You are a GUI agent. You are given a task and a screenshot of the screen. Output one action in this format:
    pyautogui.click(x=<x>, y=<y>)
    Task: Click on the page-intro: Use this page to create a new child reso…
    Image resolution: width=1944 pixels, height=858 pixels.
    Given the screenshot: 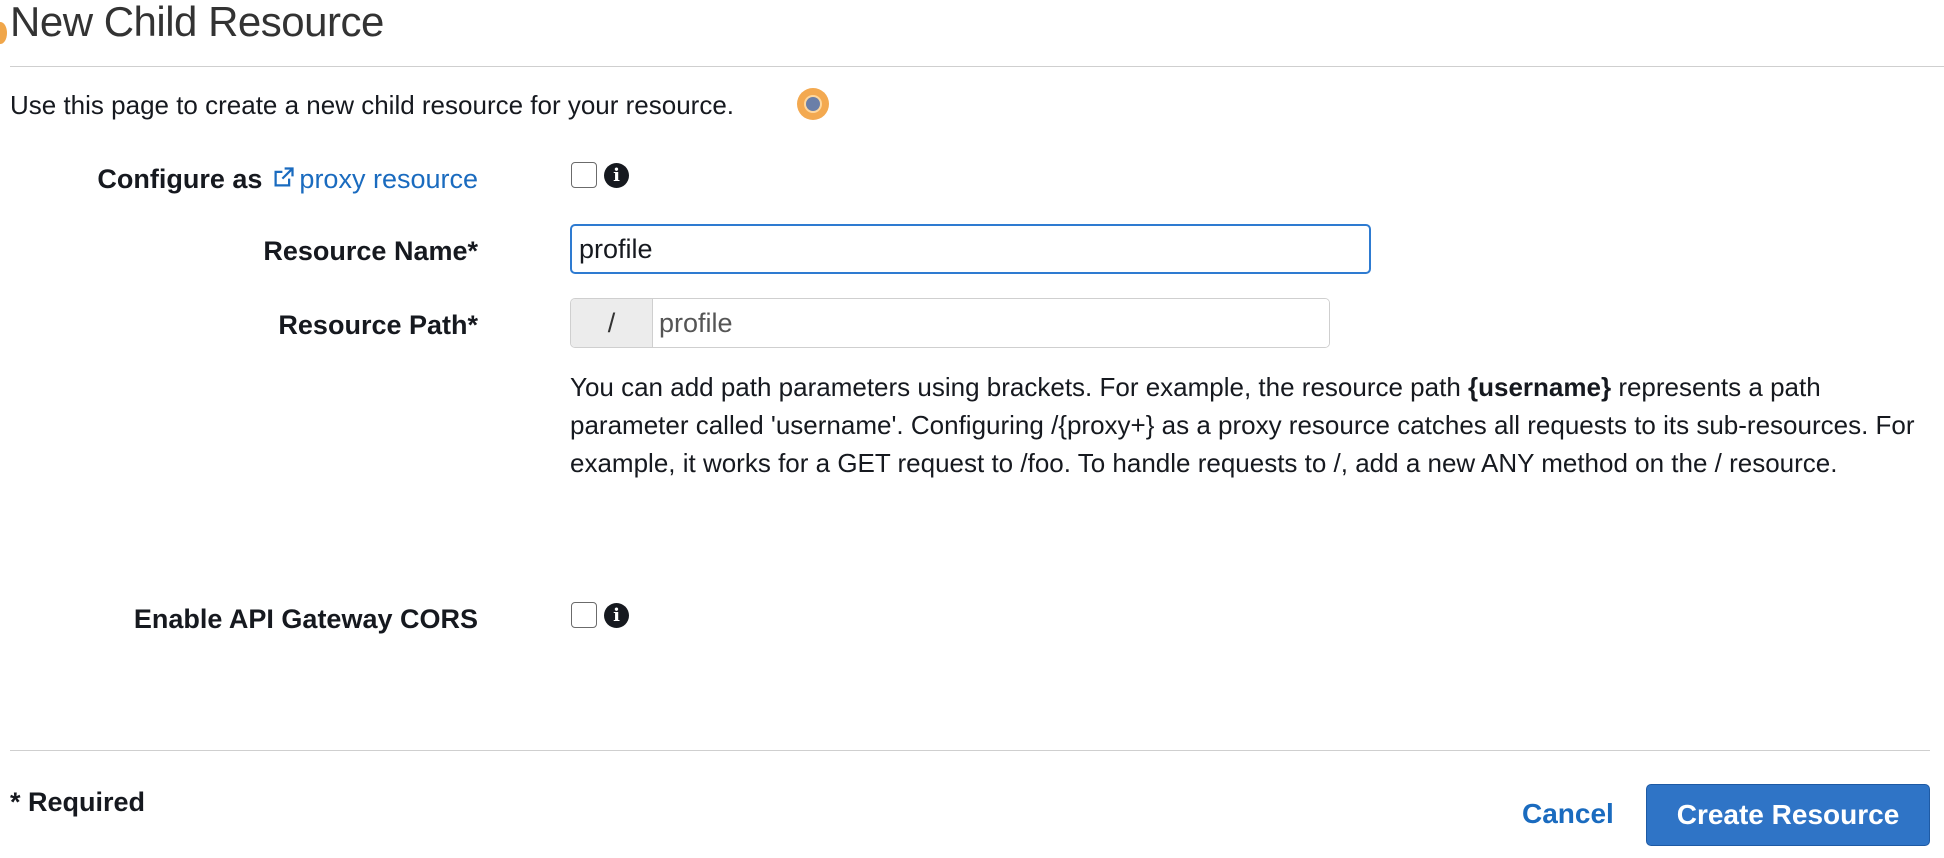 What is the action you would take?
    pyautogui.click(x=372, y=105)
    